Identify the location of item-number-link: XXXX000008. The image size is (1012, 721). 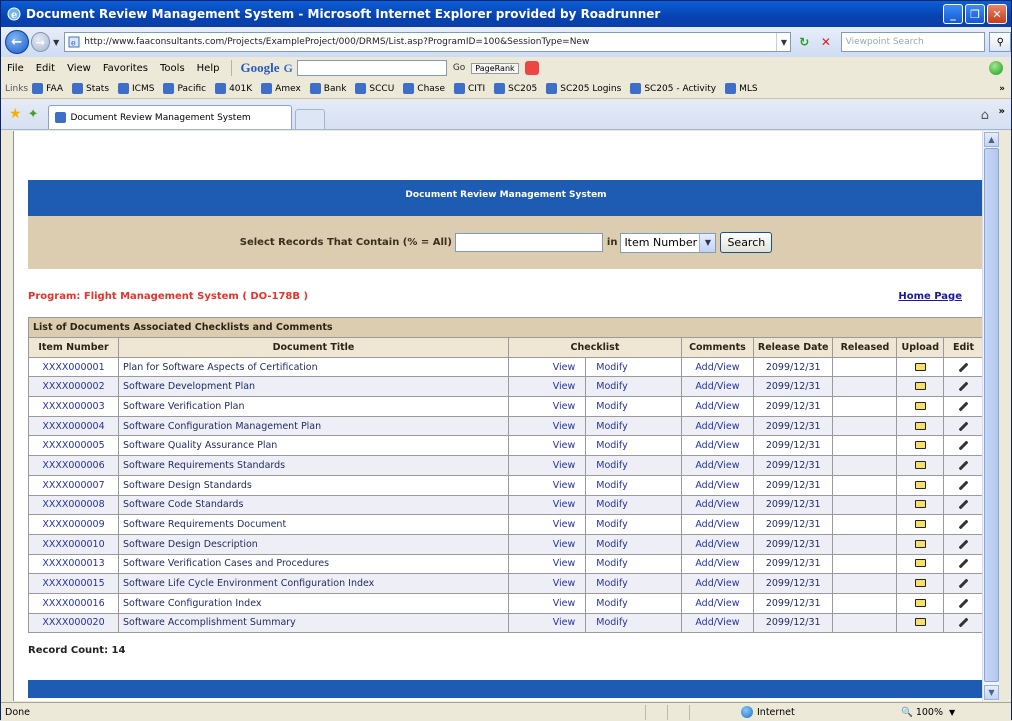
(73, 505).